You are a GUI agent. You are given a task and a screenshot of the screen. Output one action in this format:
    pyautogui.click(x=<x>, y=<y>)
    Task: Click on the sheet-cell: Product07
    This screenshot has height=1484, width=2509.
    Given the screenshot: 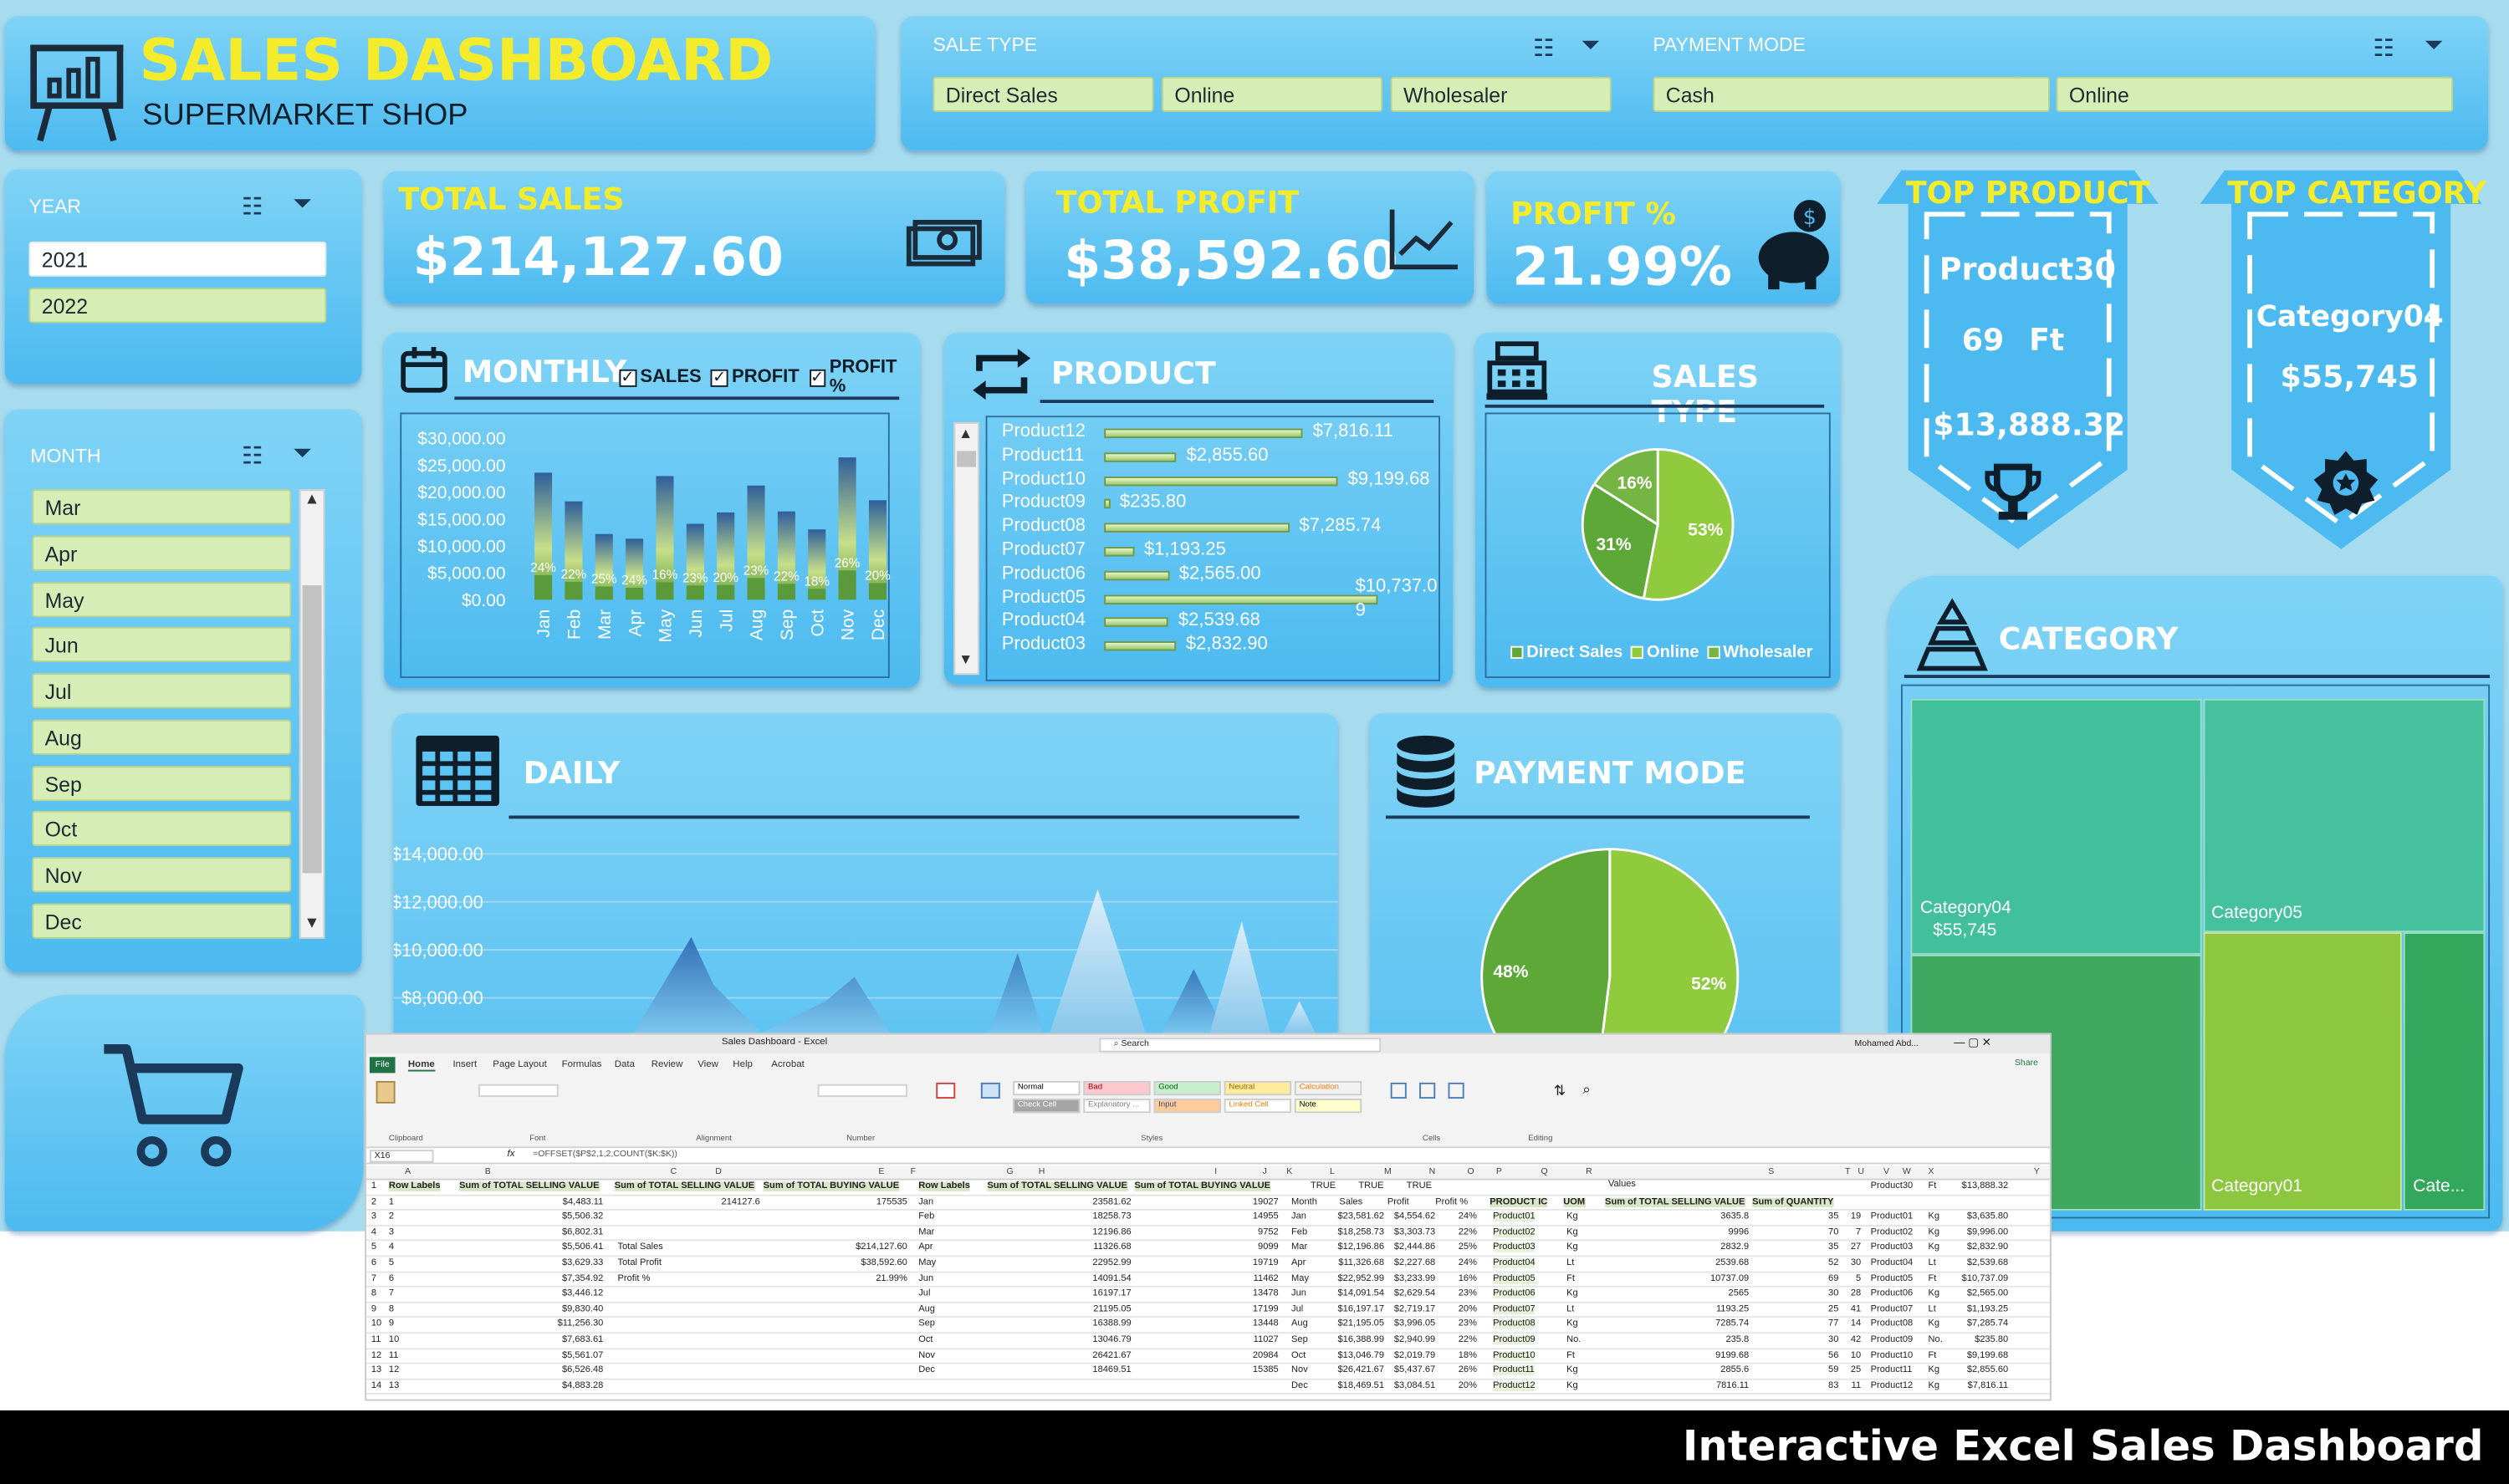 What is the action you would take?
    pyautogui.click(x=1892, y=1308)
    